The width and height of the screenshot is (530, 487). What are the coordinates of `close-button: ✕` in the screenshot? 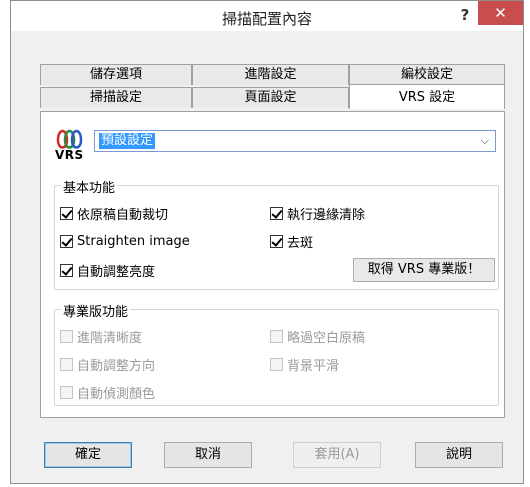 It's located at (500, 13).